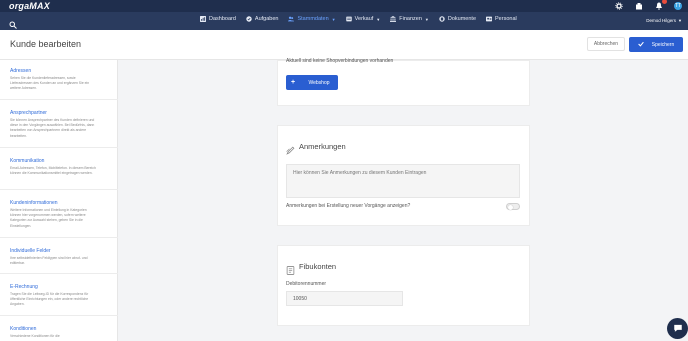 The height and width of the screenshot is (341, 688). What do you see at coordinates (34, 203) in the screenshot?
I see `sidebar-item-title: Kundeninformationen` at bounding box center [34, 203].